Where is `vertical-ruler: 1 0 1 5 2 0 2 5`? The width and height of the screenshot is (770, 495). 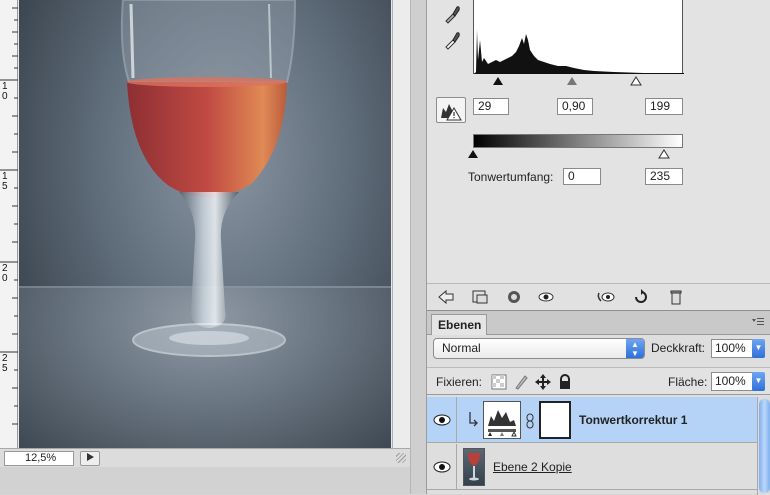
vertical-ruler: 1 0 1 5 2 0 2 5 is located at coordinates (9, 224).